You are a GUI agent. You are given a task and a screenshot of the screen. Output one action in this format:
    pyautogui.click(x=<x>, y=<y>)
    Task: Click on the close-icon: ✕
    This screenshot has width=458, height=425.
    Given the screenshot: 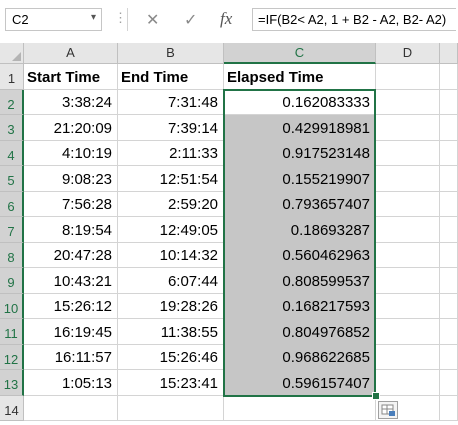 What is the action you would take?
    pyautogui.click(x=152, y=20)
    